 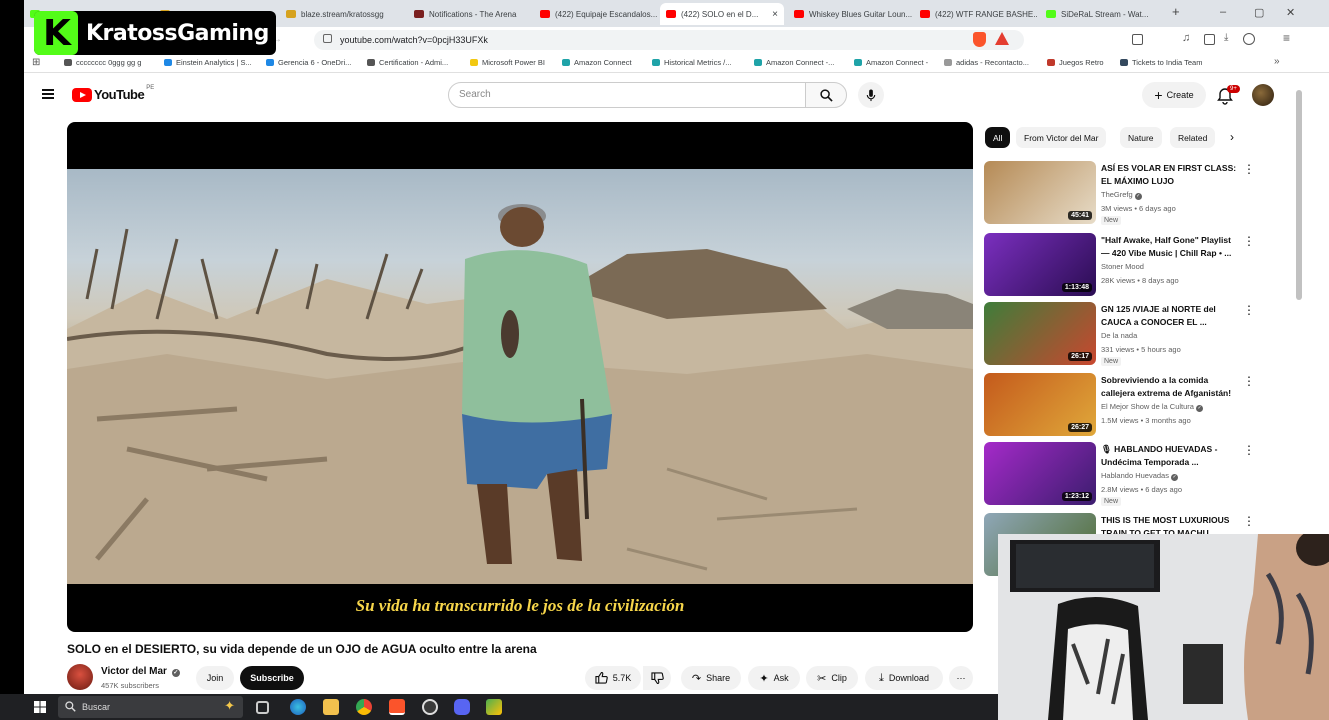 I want to click on window-maximize-icon: ▢, so click(x=1259, y=12).